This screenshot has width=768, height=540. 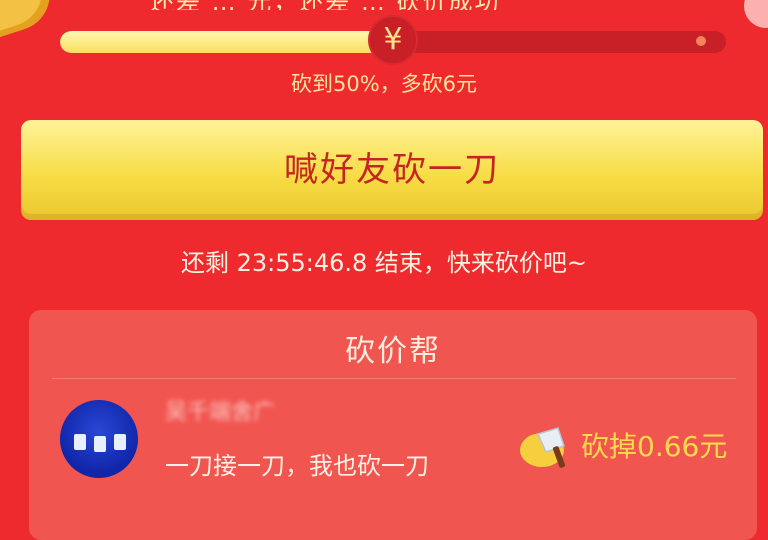 What do you see at coordinates (220, 412) in the screenshot?
I see `helper-name: 吴千端舍广` at bounding box center [220, 412].